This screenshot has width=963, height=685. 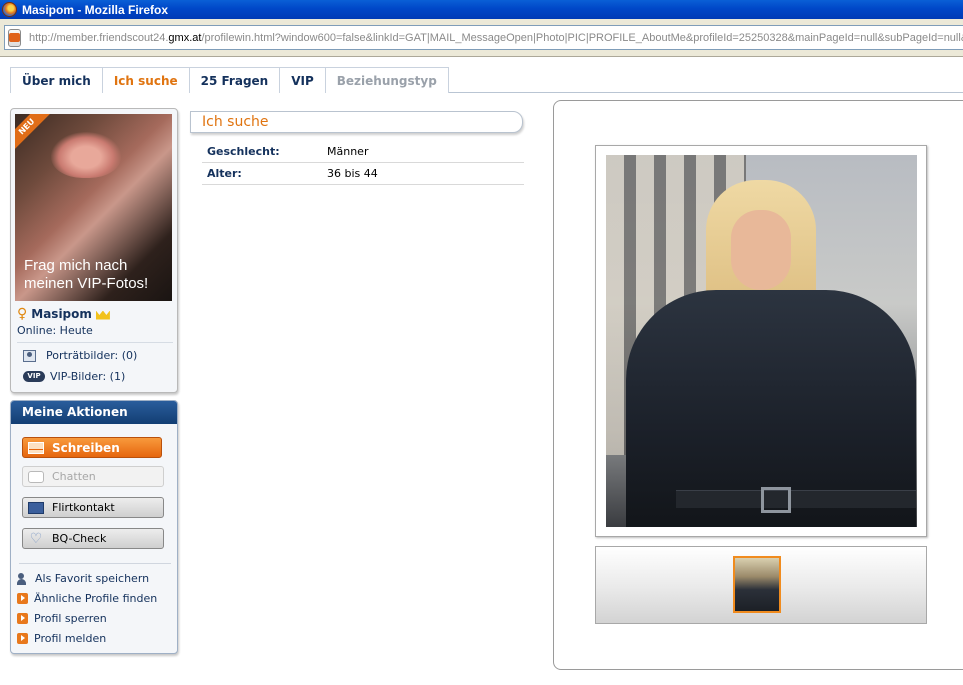 I want to click on flirt-button: Flirtkontakt, so click(x=93, y=507).